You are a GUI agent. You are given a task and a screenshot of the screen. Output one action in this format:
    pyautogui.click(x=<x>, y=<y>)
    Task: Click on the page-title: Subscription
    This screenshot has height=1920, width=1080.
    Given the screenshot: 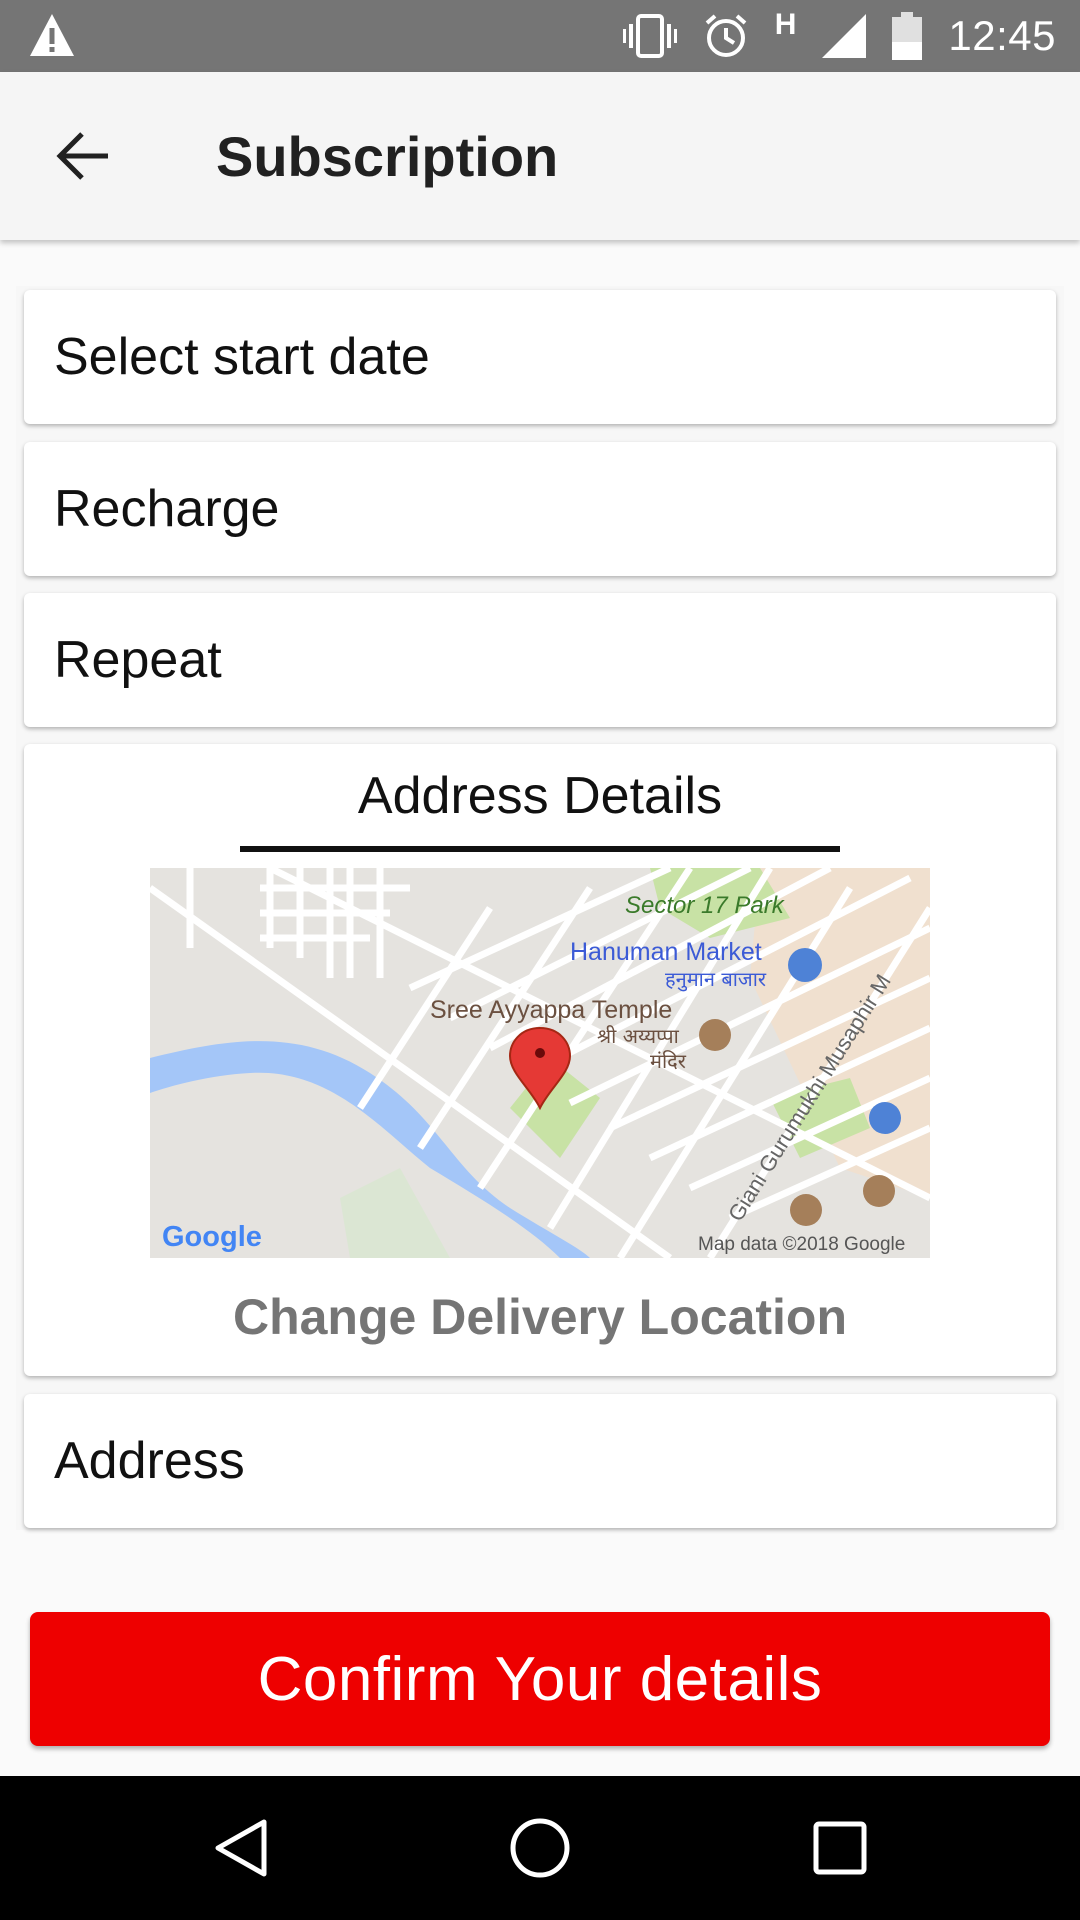 What is the action you would take?
    pyautogui.click(x=387, y=156)
    